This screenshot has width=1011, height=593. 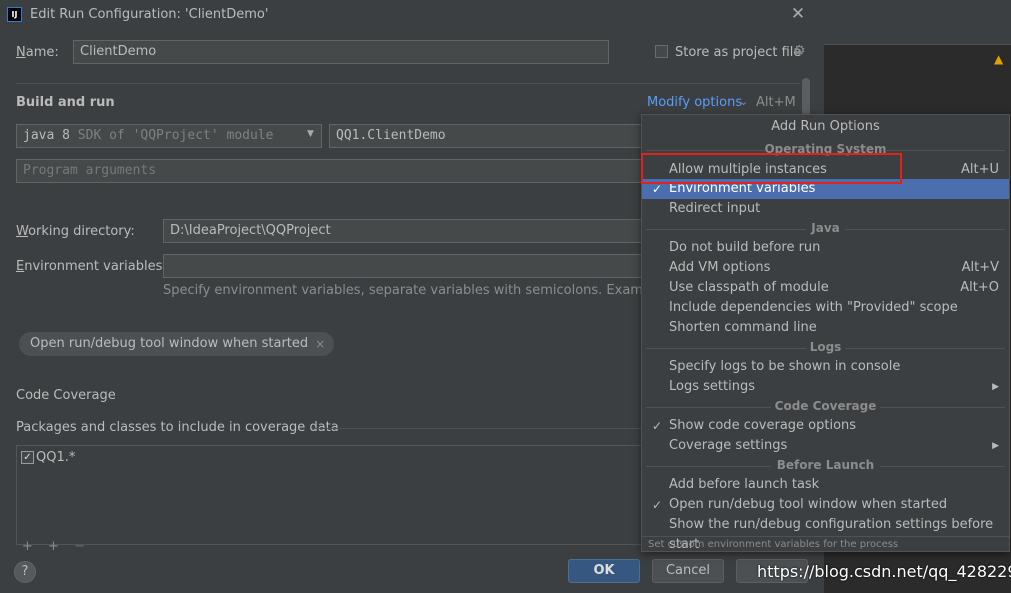 What do you see at coordinates (329, 495) in the screenshot?
I see `coverage-packages-list` at bounding box center [329, 495].